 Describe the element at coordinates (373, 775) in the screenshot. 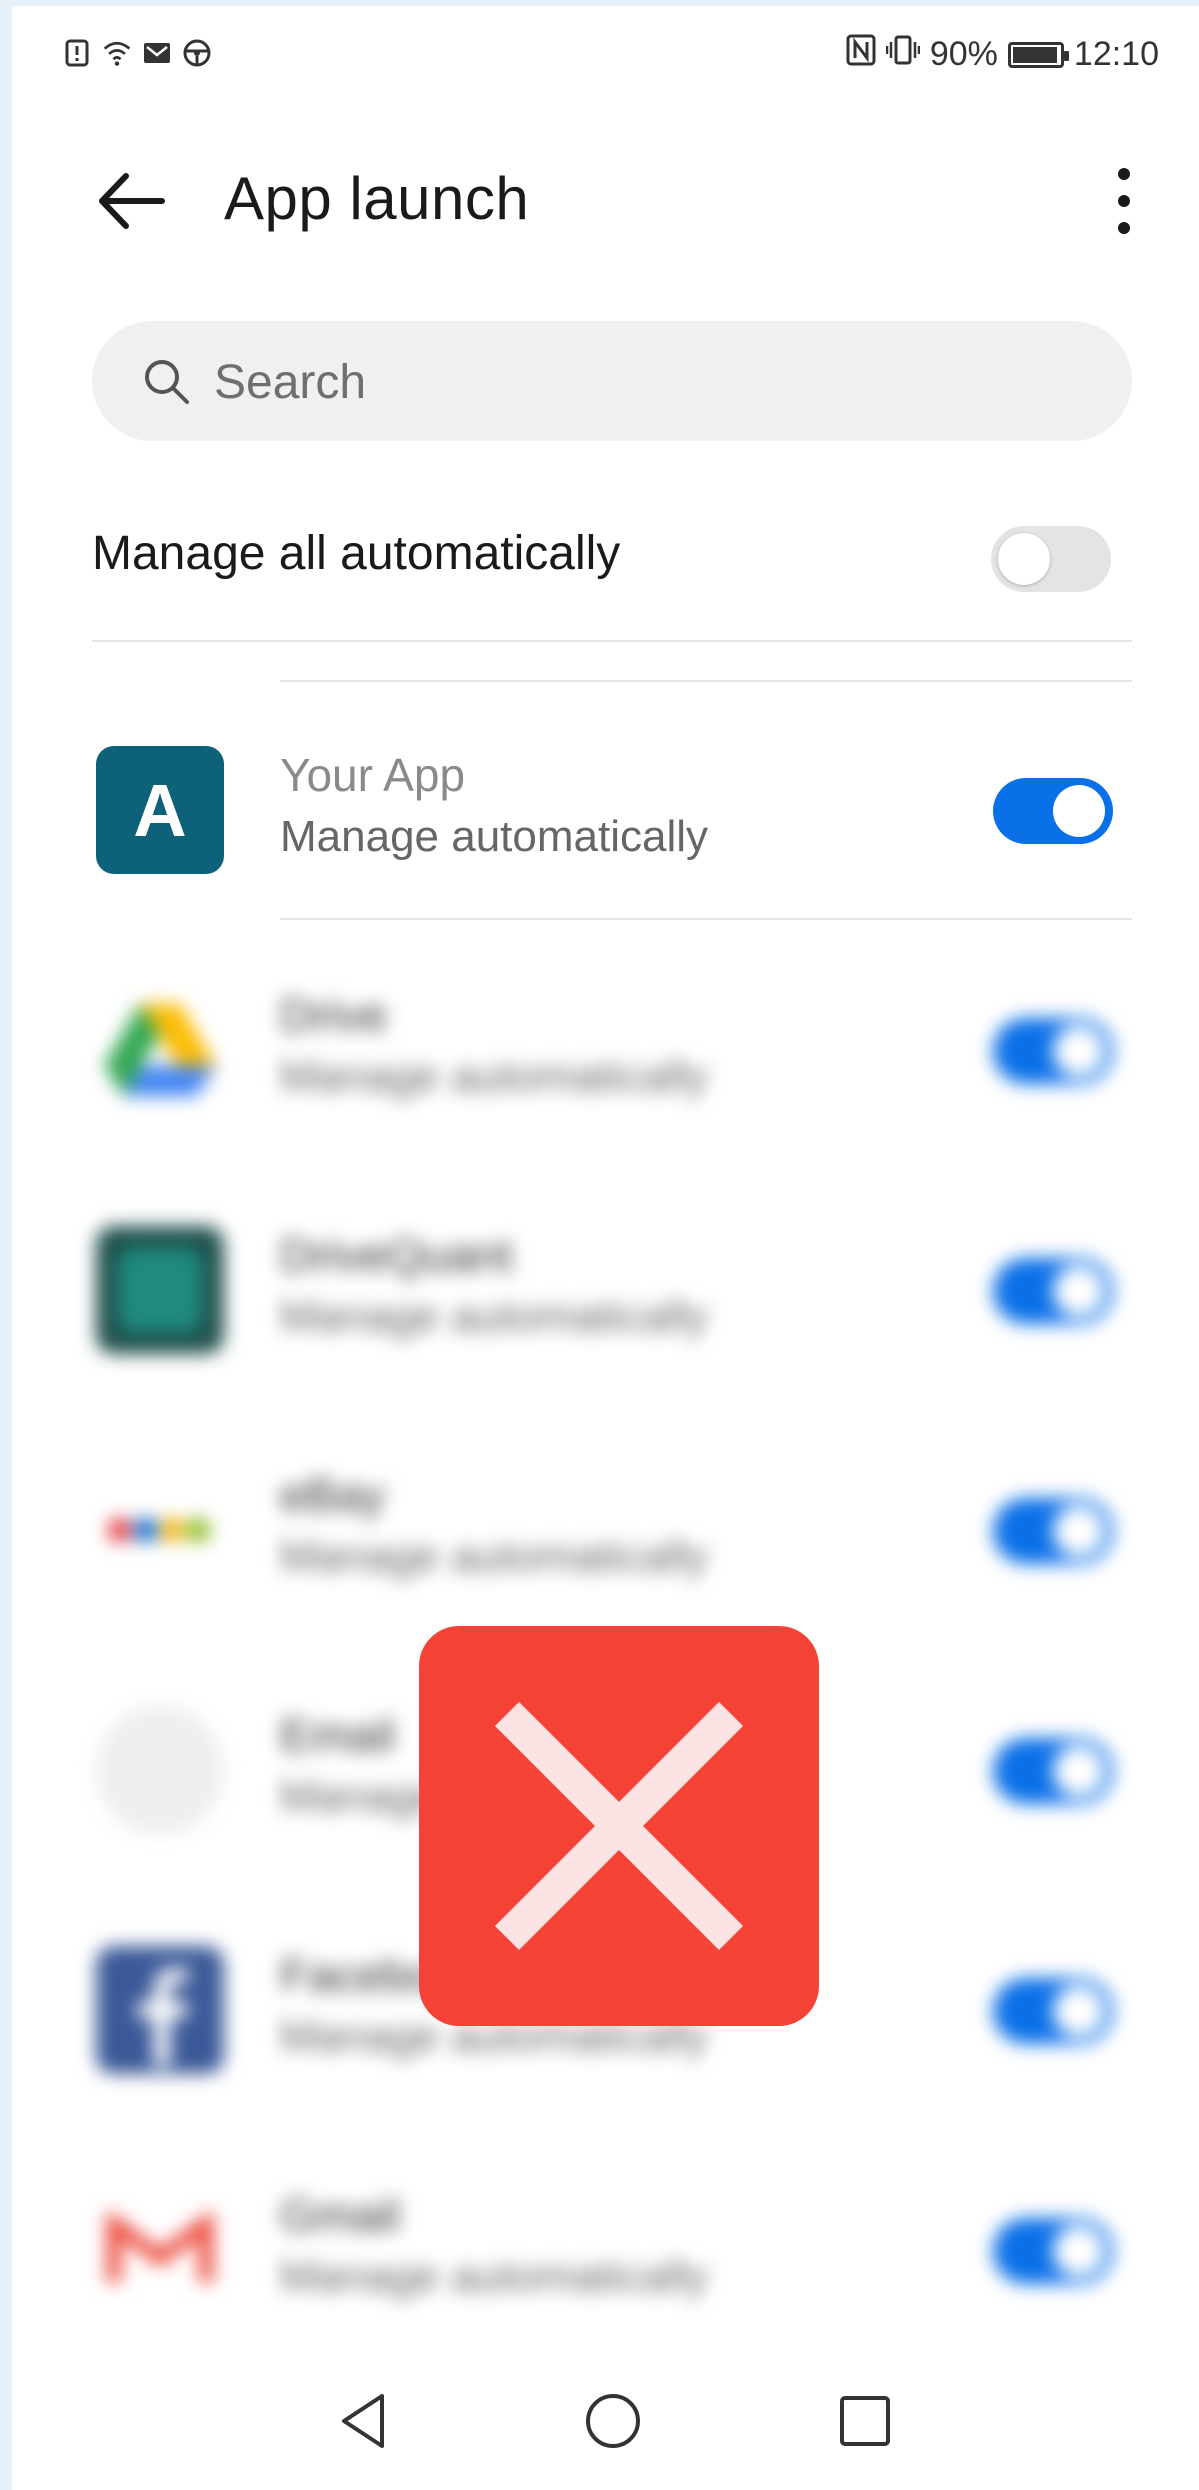

I see `app-name: Your App` at that location.